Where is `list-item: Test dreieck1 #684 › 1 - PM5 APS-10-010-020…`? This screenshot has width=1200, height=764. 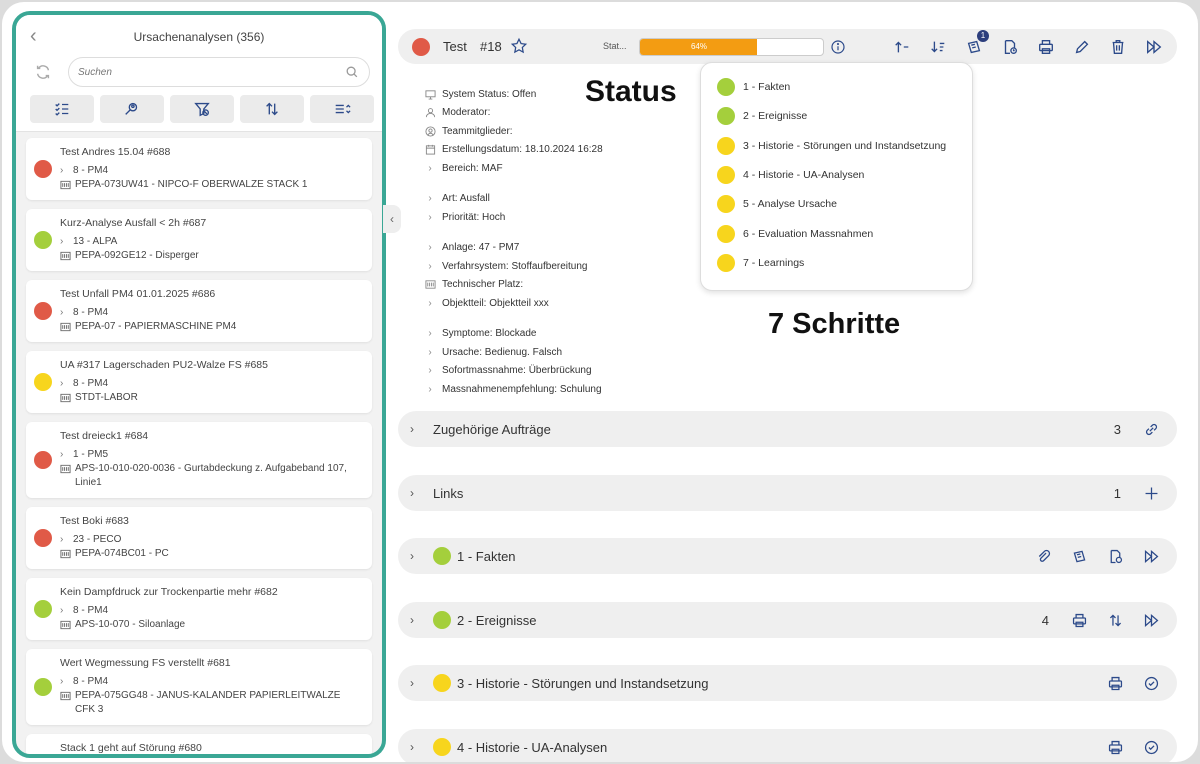 list-item: Test dreieck1 #684 › 1 - PM5 APS-10-010-020… is located at coordinates (199, 460).